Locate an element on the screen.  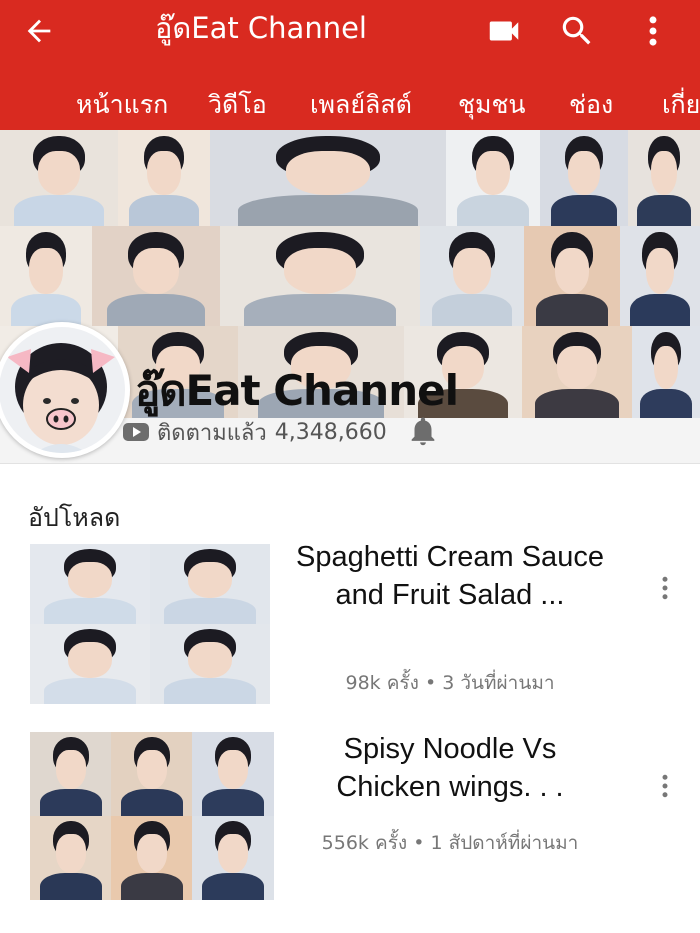
more-options-icon is located at coordinates (653, 31).